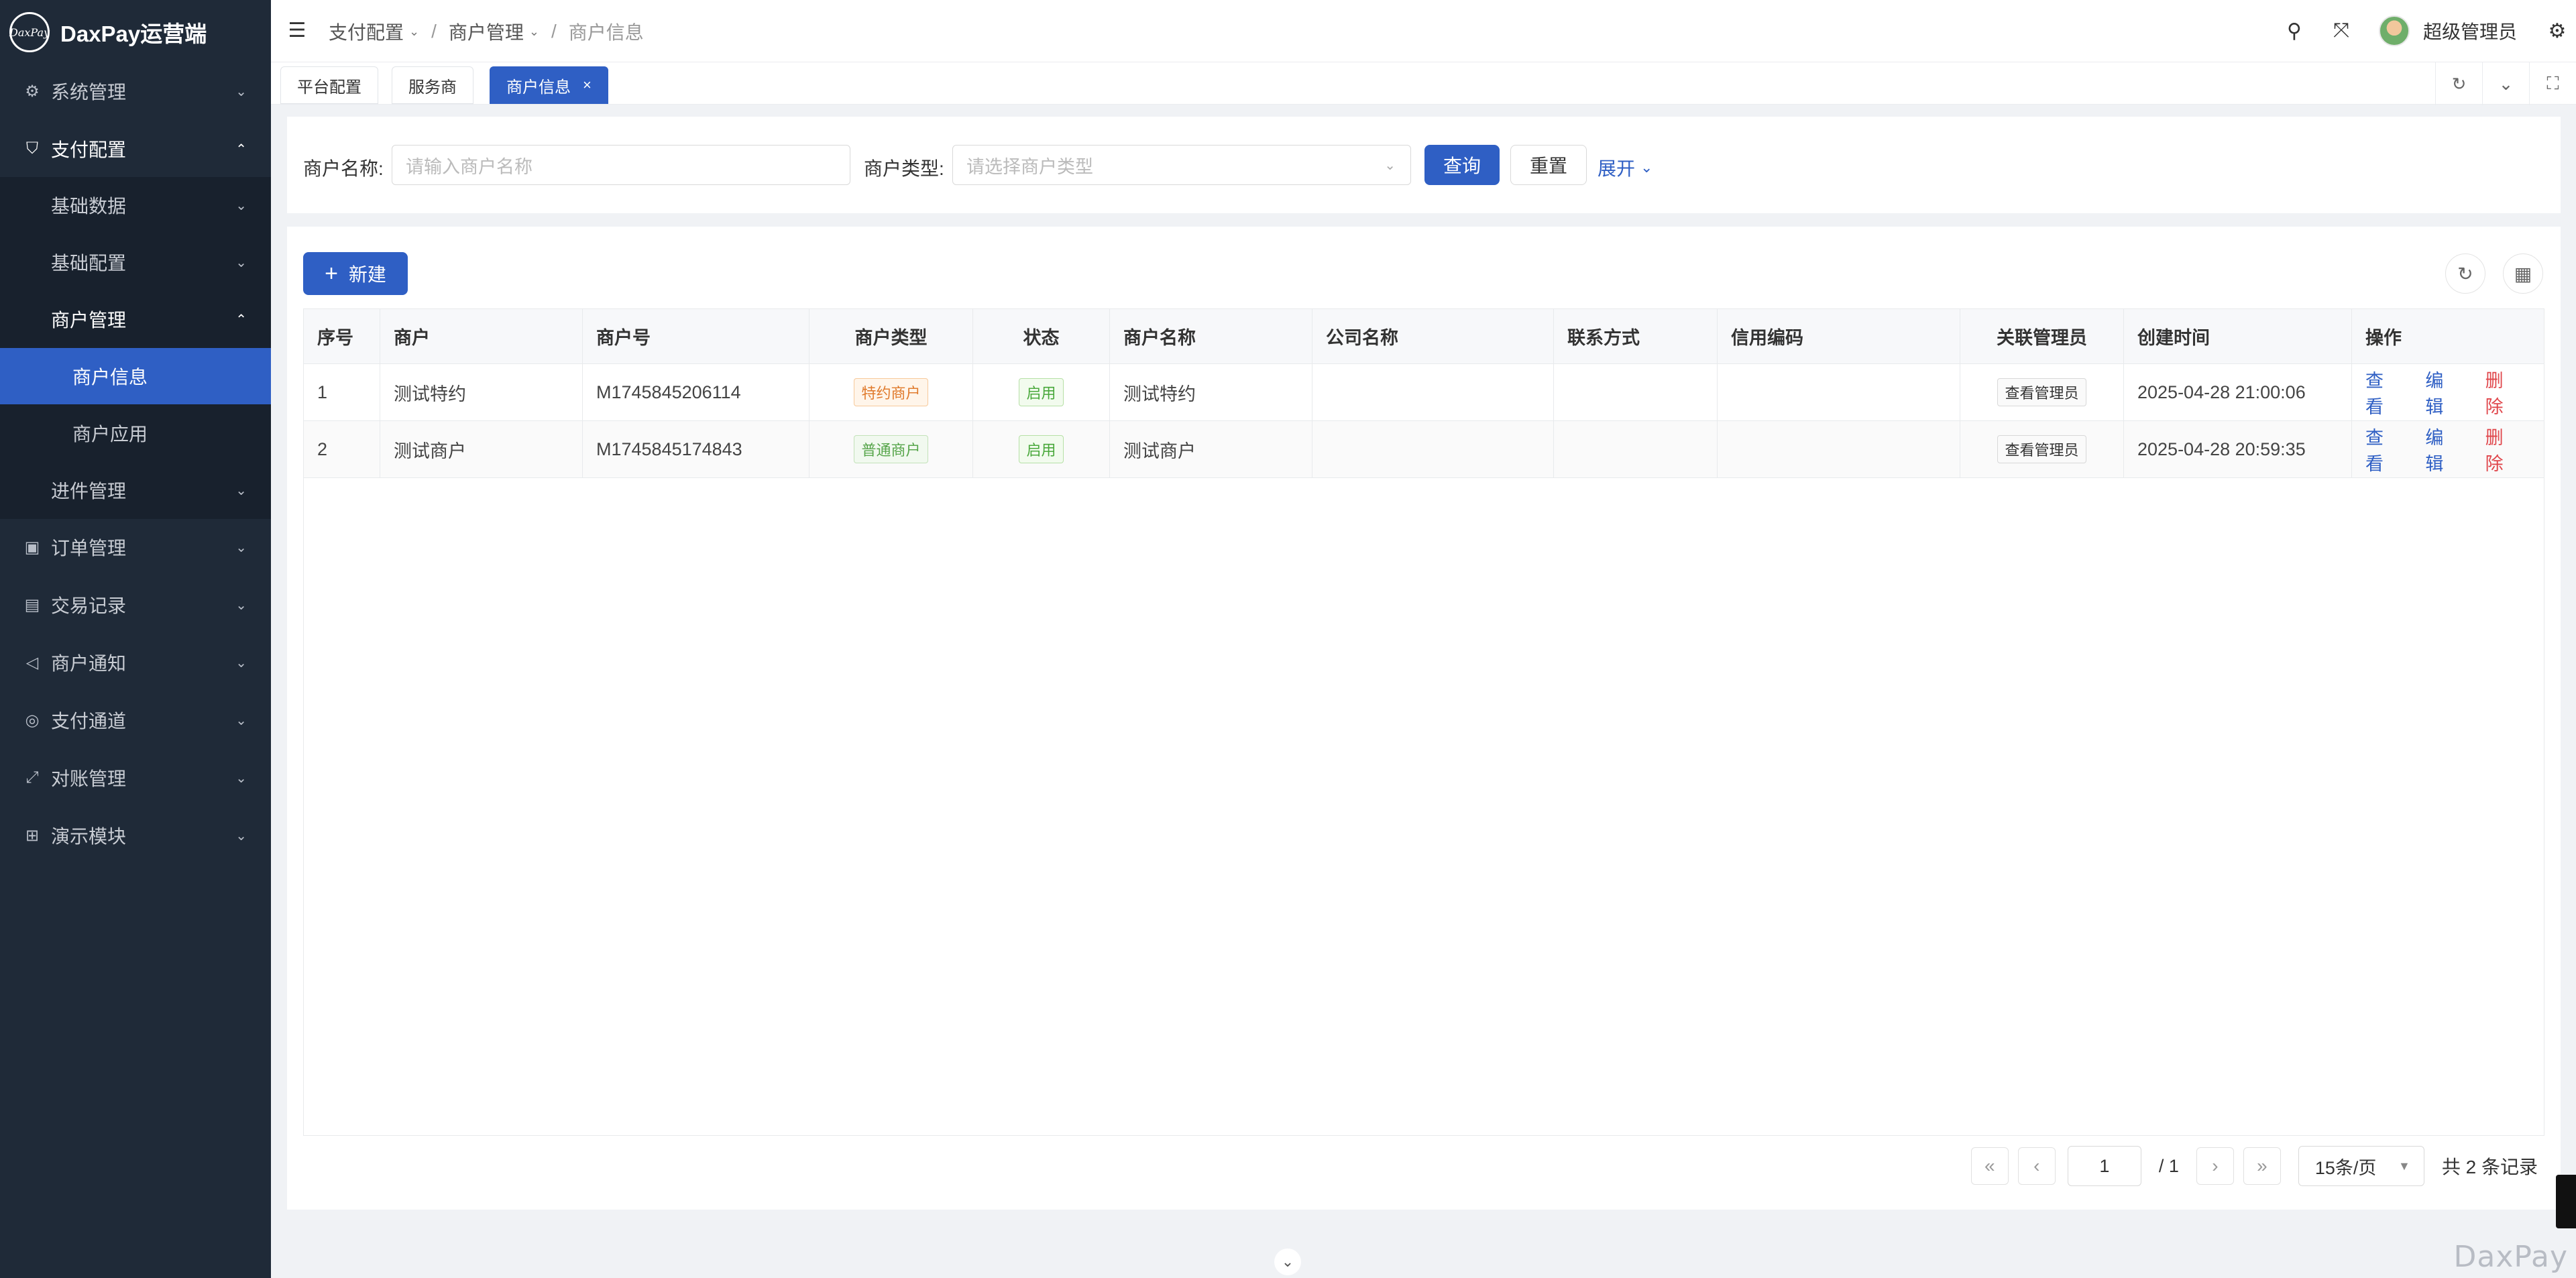 This screenshot has height=1278, width=2576. What do you see at coordinates (342, 336) in the screenshot?
I see `column-header: 序号` at bounding box center [342, 336].